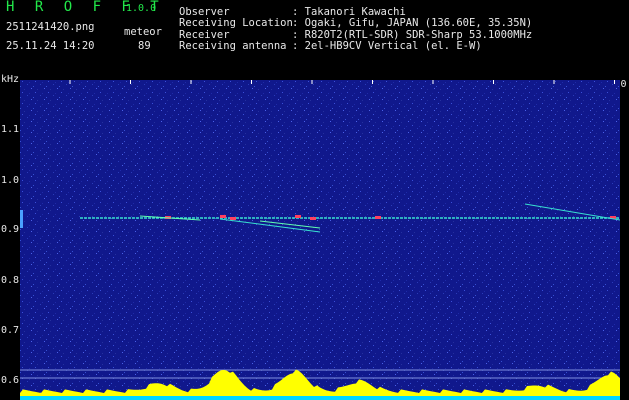 The height and width of the screenshot is (400, 629). Describe the element at coordinates (144, 46) in the screenshot. I see `count-value: 89` at that location.